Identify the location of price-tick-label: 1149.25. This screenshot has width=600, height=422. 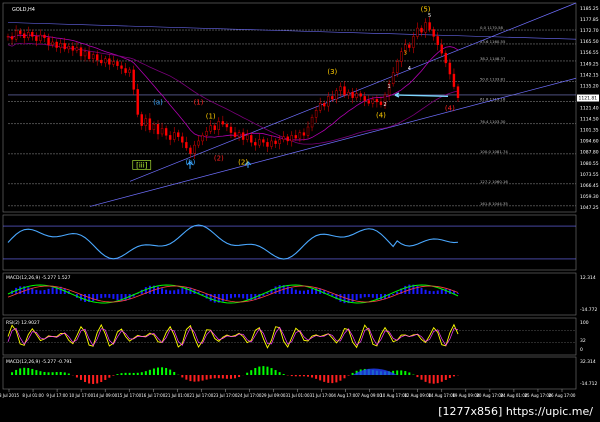
(589, 64).